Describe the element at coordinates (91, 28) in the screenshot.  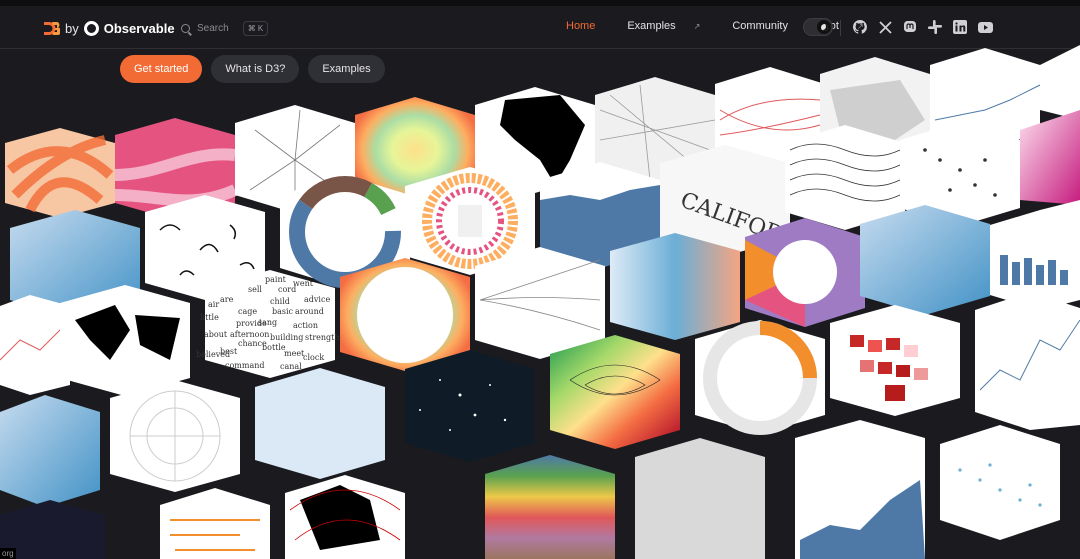
I see `observable-logo-icon` at that location.